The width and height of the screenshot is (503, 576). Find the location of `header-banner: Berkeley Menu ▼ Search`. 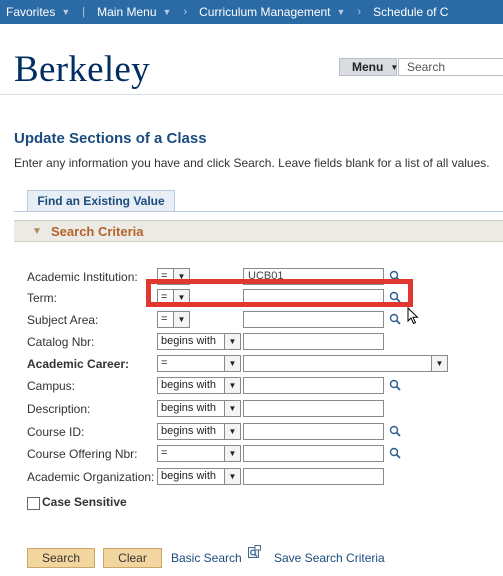

header-banner: Berkeley Menu ▼ Search is located at coordinates (251, 59).